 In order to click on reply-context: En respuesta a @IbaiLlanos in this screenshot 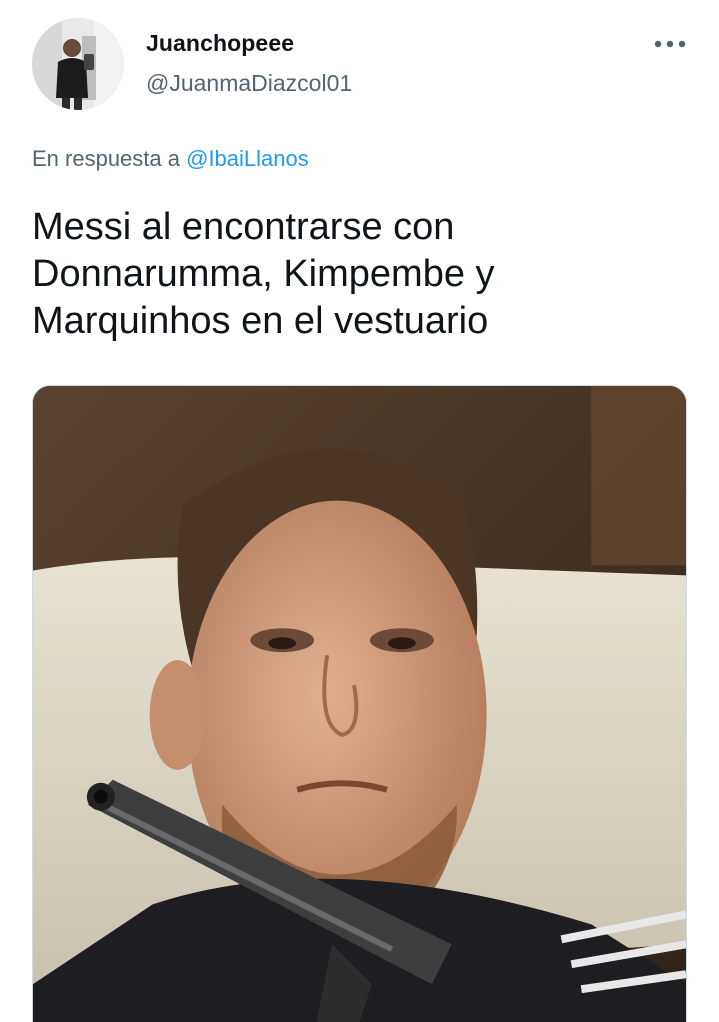, I will do `click(170, 159)`.